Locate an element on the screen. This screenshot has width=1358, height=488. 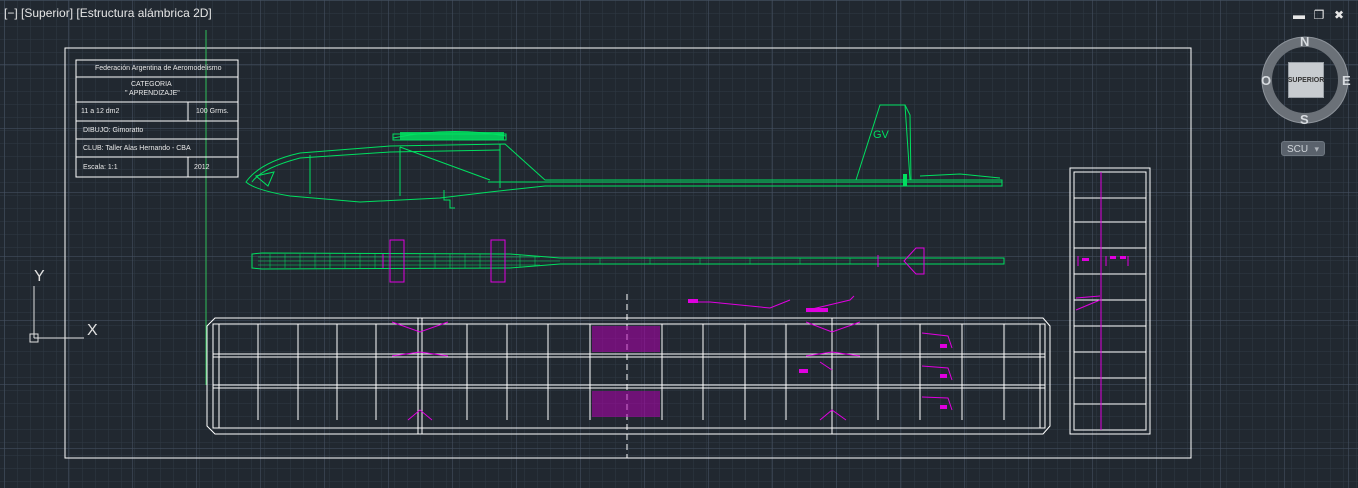
title-federation: Federación Argentina de Aeromodelismo is located at coordinates (158, 68).